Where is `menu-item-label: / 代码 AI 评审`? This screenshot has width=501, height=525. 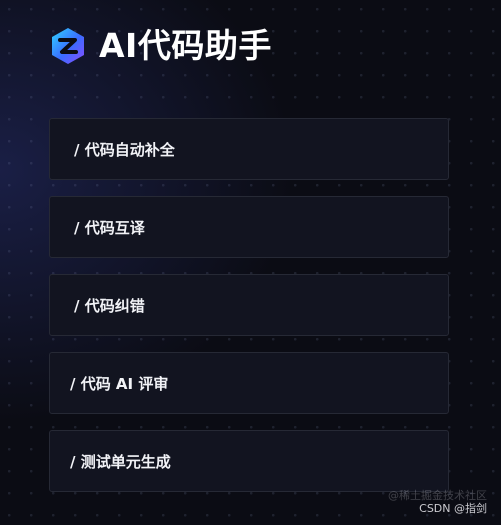 menu-item-label: / 代码 AI 评审 is located at coordinates (119, 383).